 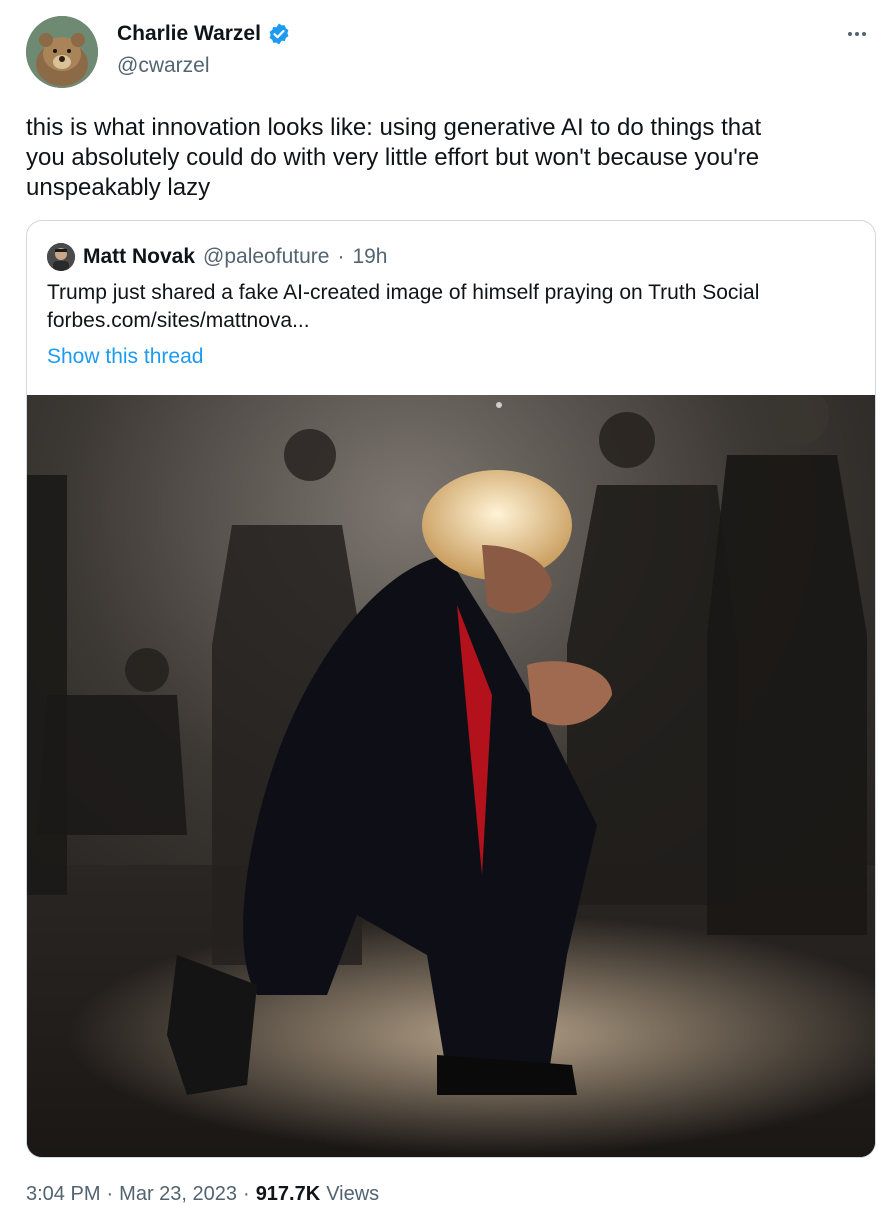 I want to click on quoted-tweet-header: Matt Novak @paleofuture · 19h, so click(x=217, y=257).